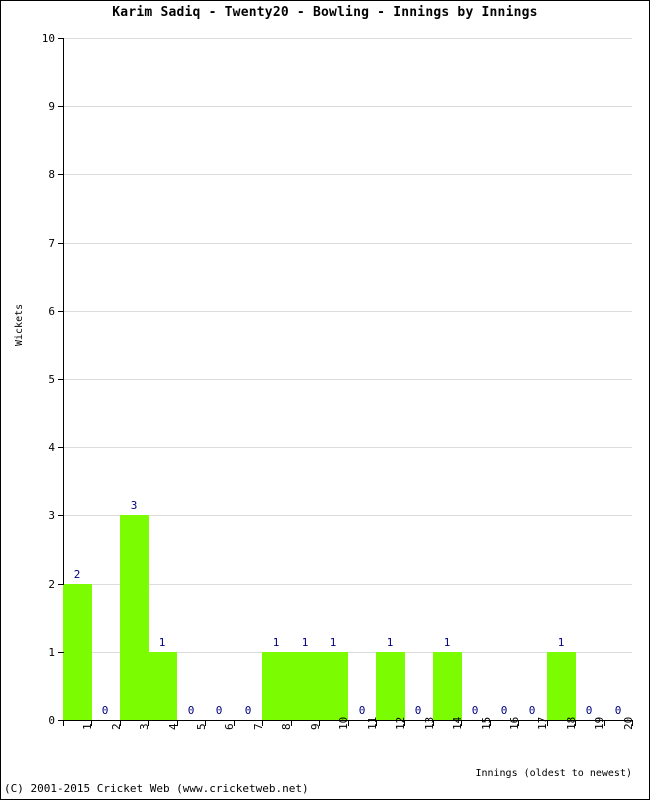 The height and width of the screenshot is (800, 650). Describe the element at coordinates (51, 243) in the screenshot. I see `y-tick-label: 7` at that location.